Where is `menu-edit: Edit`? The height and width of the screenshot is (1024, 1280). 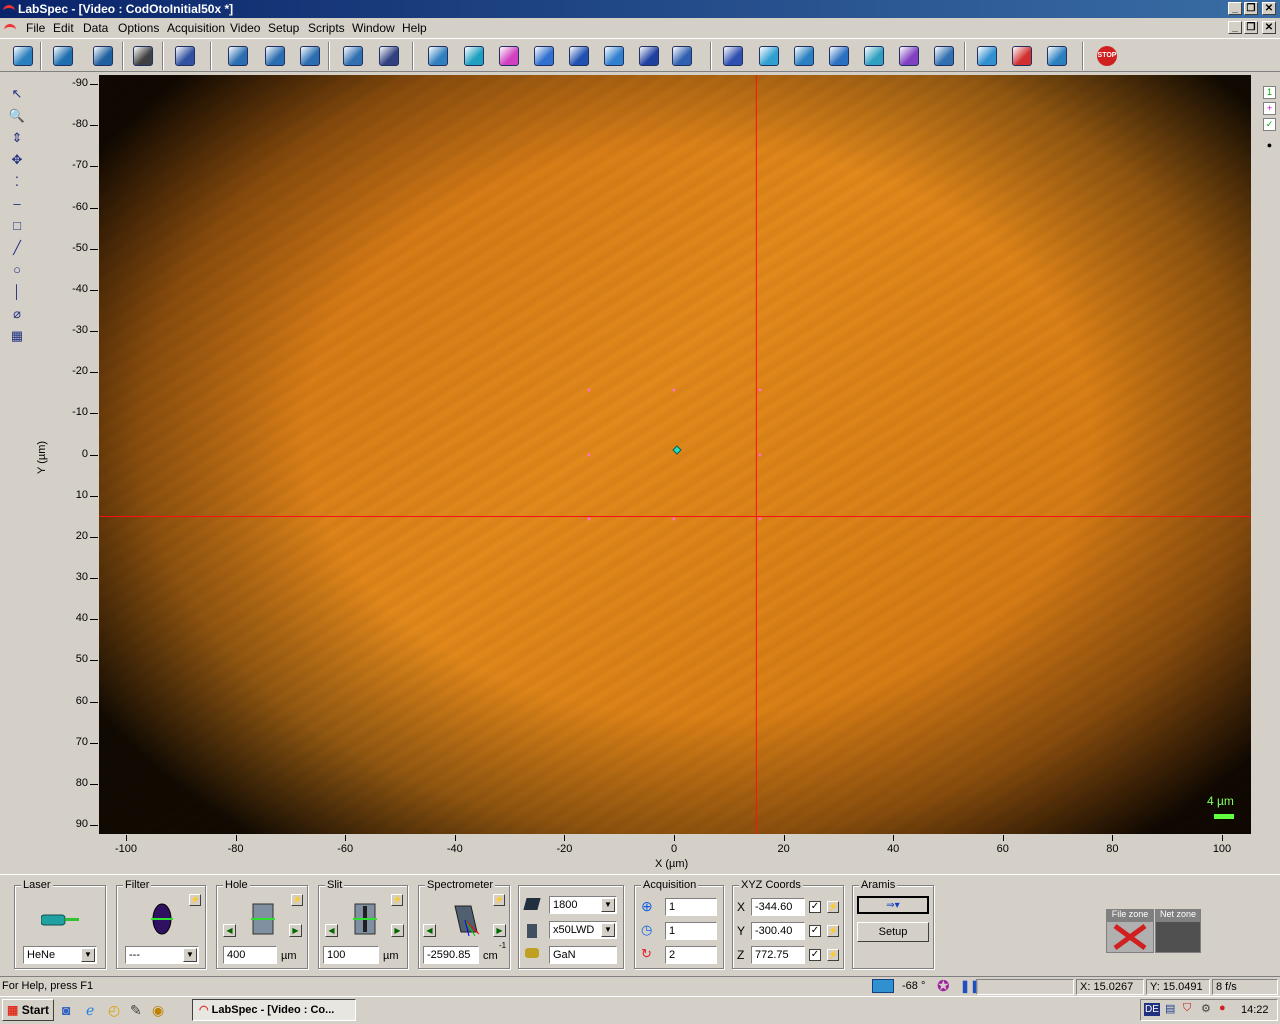 menu-edit: Edit is located at coordinates (63, 28).